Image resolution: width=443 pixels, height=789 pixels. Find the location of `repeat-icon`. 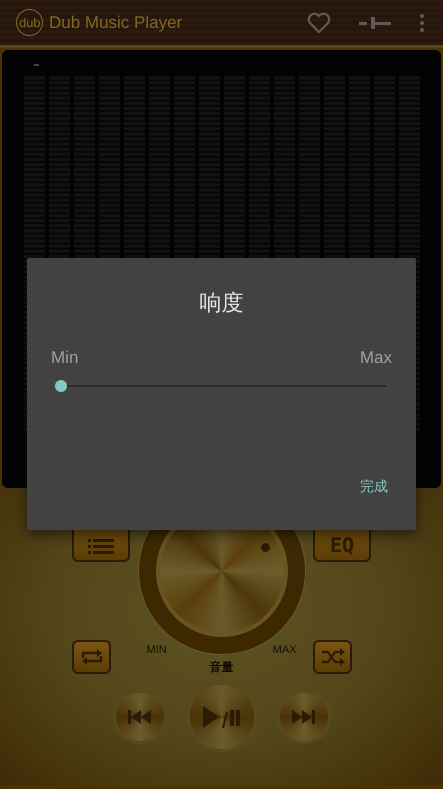

repeat-icon is located at coordinates (92, 657).